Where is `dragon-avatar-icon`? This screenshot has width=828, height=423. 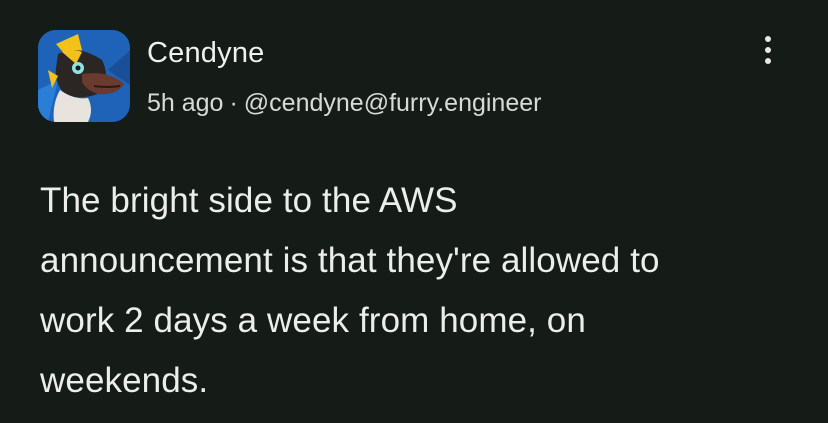
dragon-avatar-icon is located at coordinates (84, 76).